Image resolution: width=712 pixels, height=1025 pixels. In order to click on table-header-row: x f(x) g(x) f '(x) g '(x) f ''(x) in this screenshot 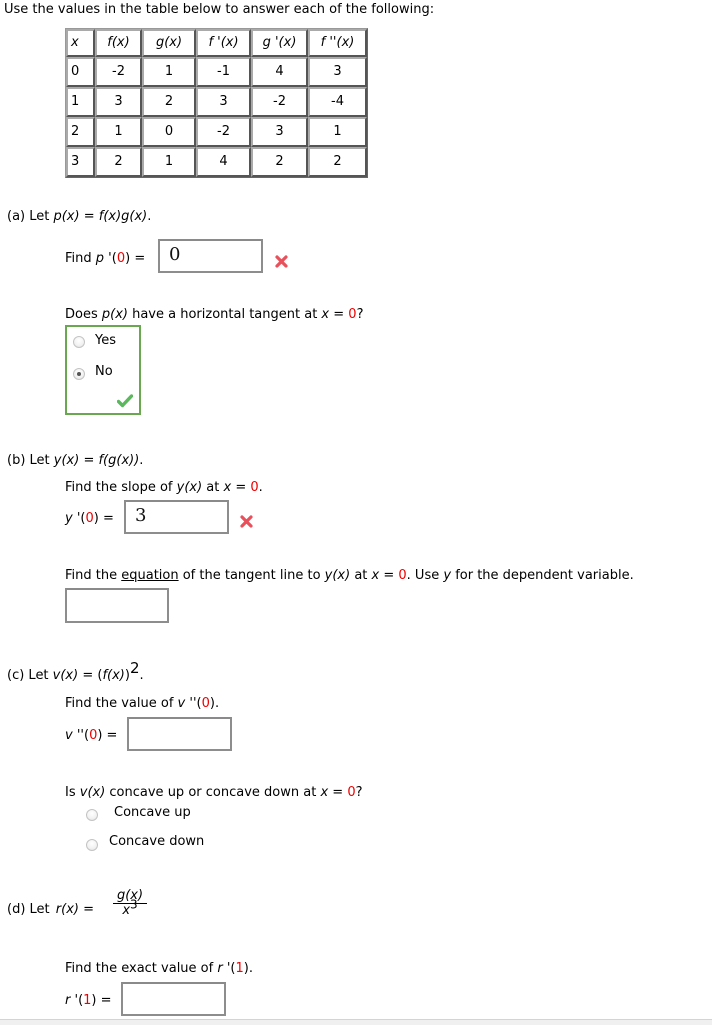, I will do `click(216, 43)`.